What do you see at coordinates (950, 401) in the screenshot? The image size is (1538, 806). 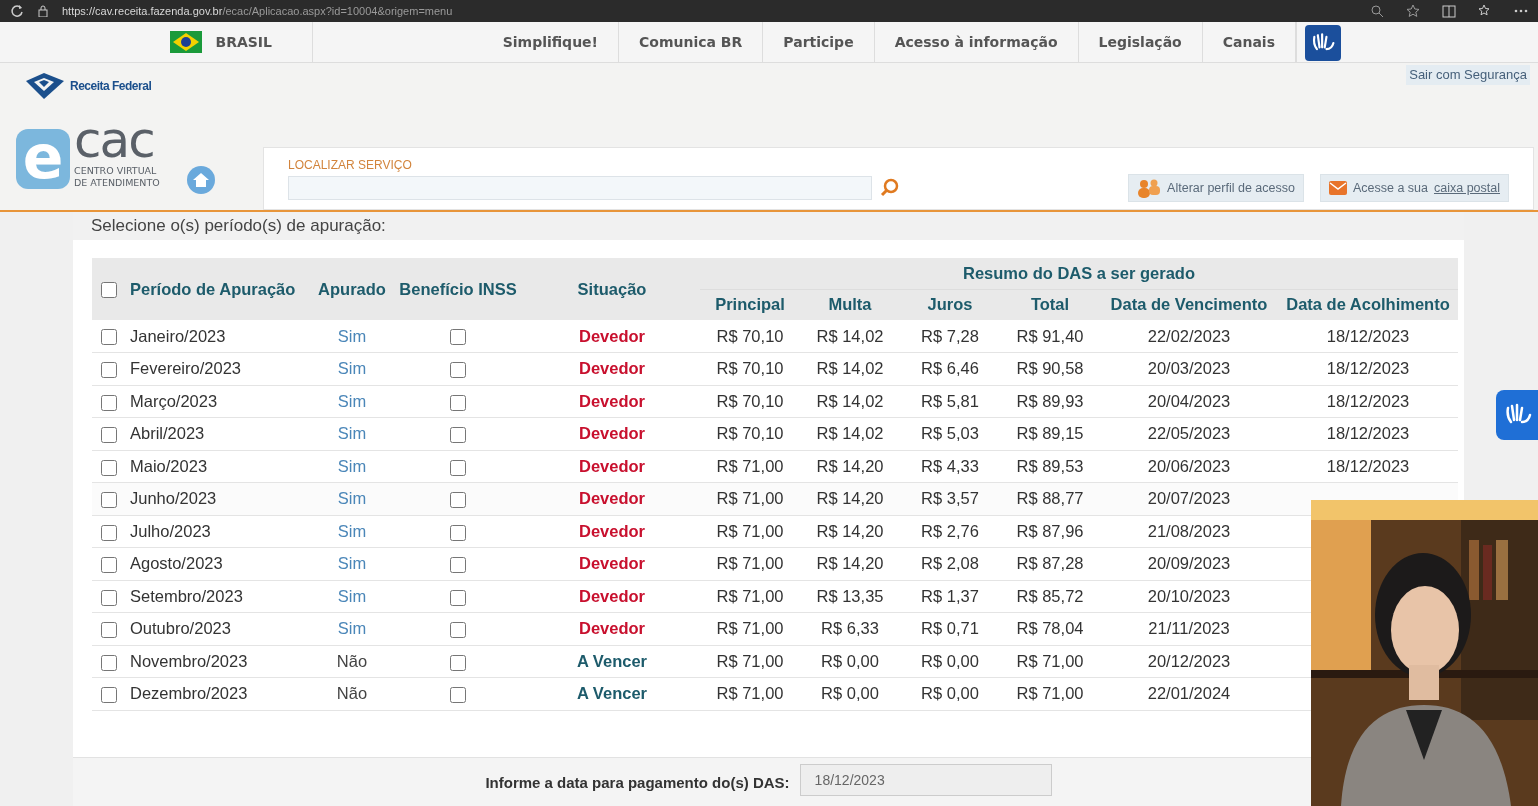 I see `table-cell: R$ 5,81` at bounding box center [950, 401].